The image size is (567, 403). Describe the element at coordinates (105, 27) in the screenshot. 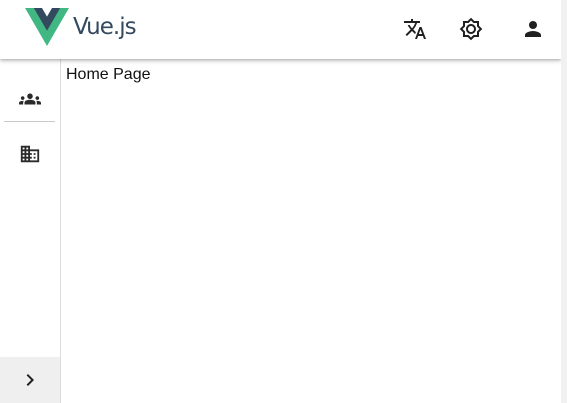

I see `logo-text: Vue.js` at that location.